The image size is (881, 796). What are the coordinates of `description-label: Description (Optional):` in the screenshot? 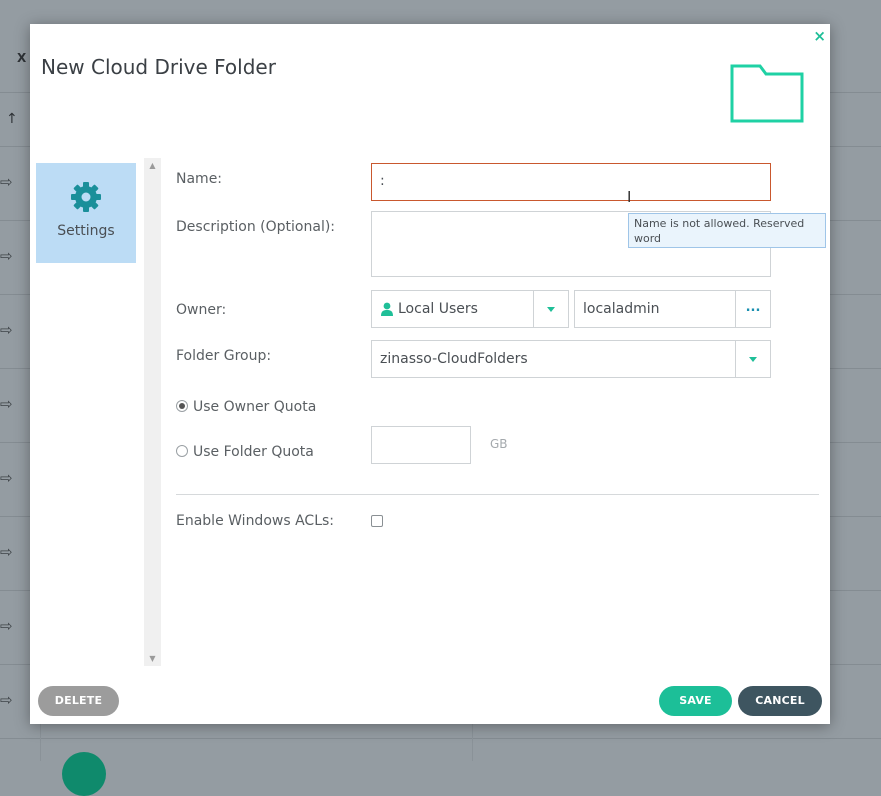 It's located at (256, 227).